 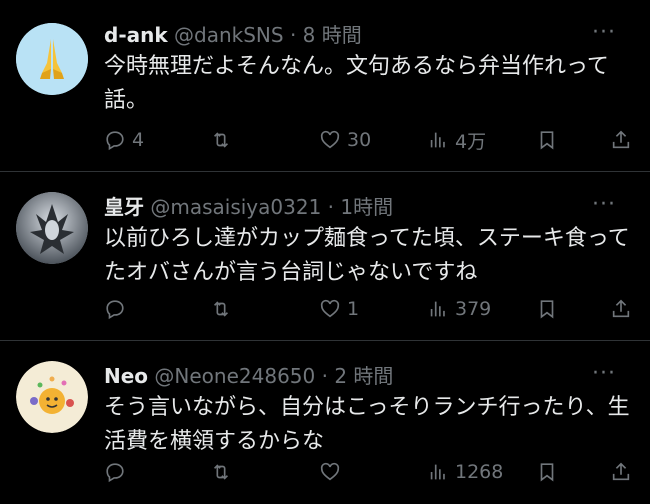 I want to click on action-bar: 4 30 4万, so click(x=369, y=140).